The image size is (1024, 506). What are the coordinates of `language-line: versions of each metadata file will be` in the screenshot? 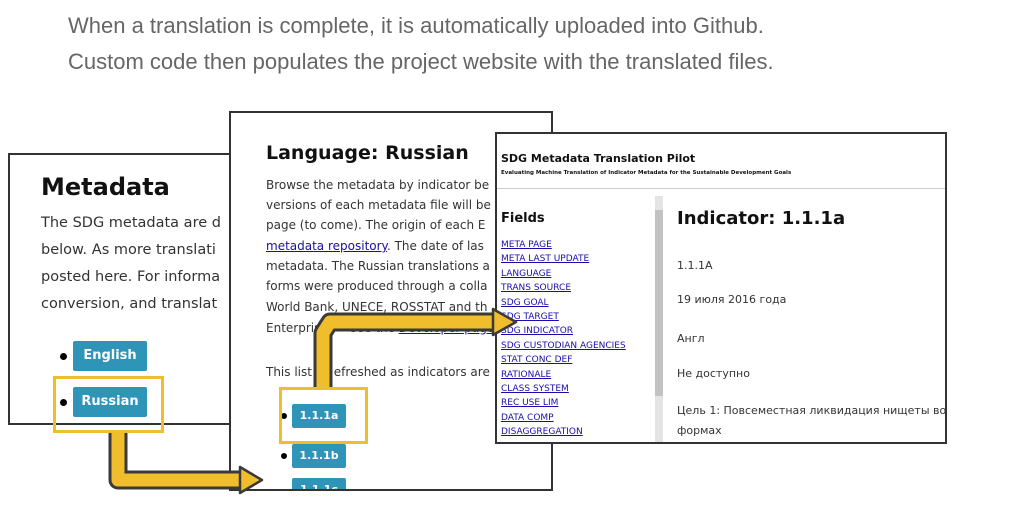 It's located at (378, 205).